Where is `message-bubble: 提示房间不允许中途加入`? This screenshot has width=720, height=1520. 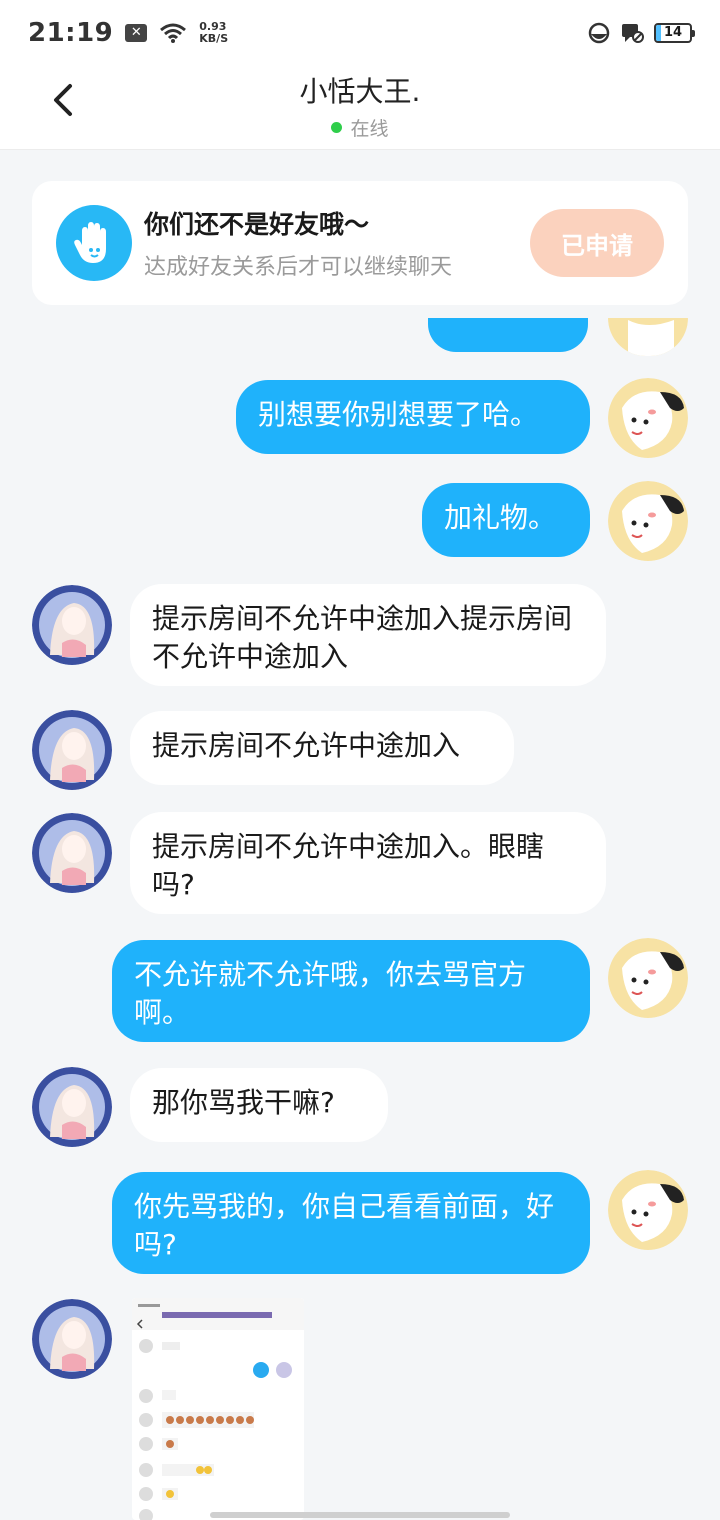
message-bubble: 提示房间不允许中途加入 is located at coordinates (322, 748).